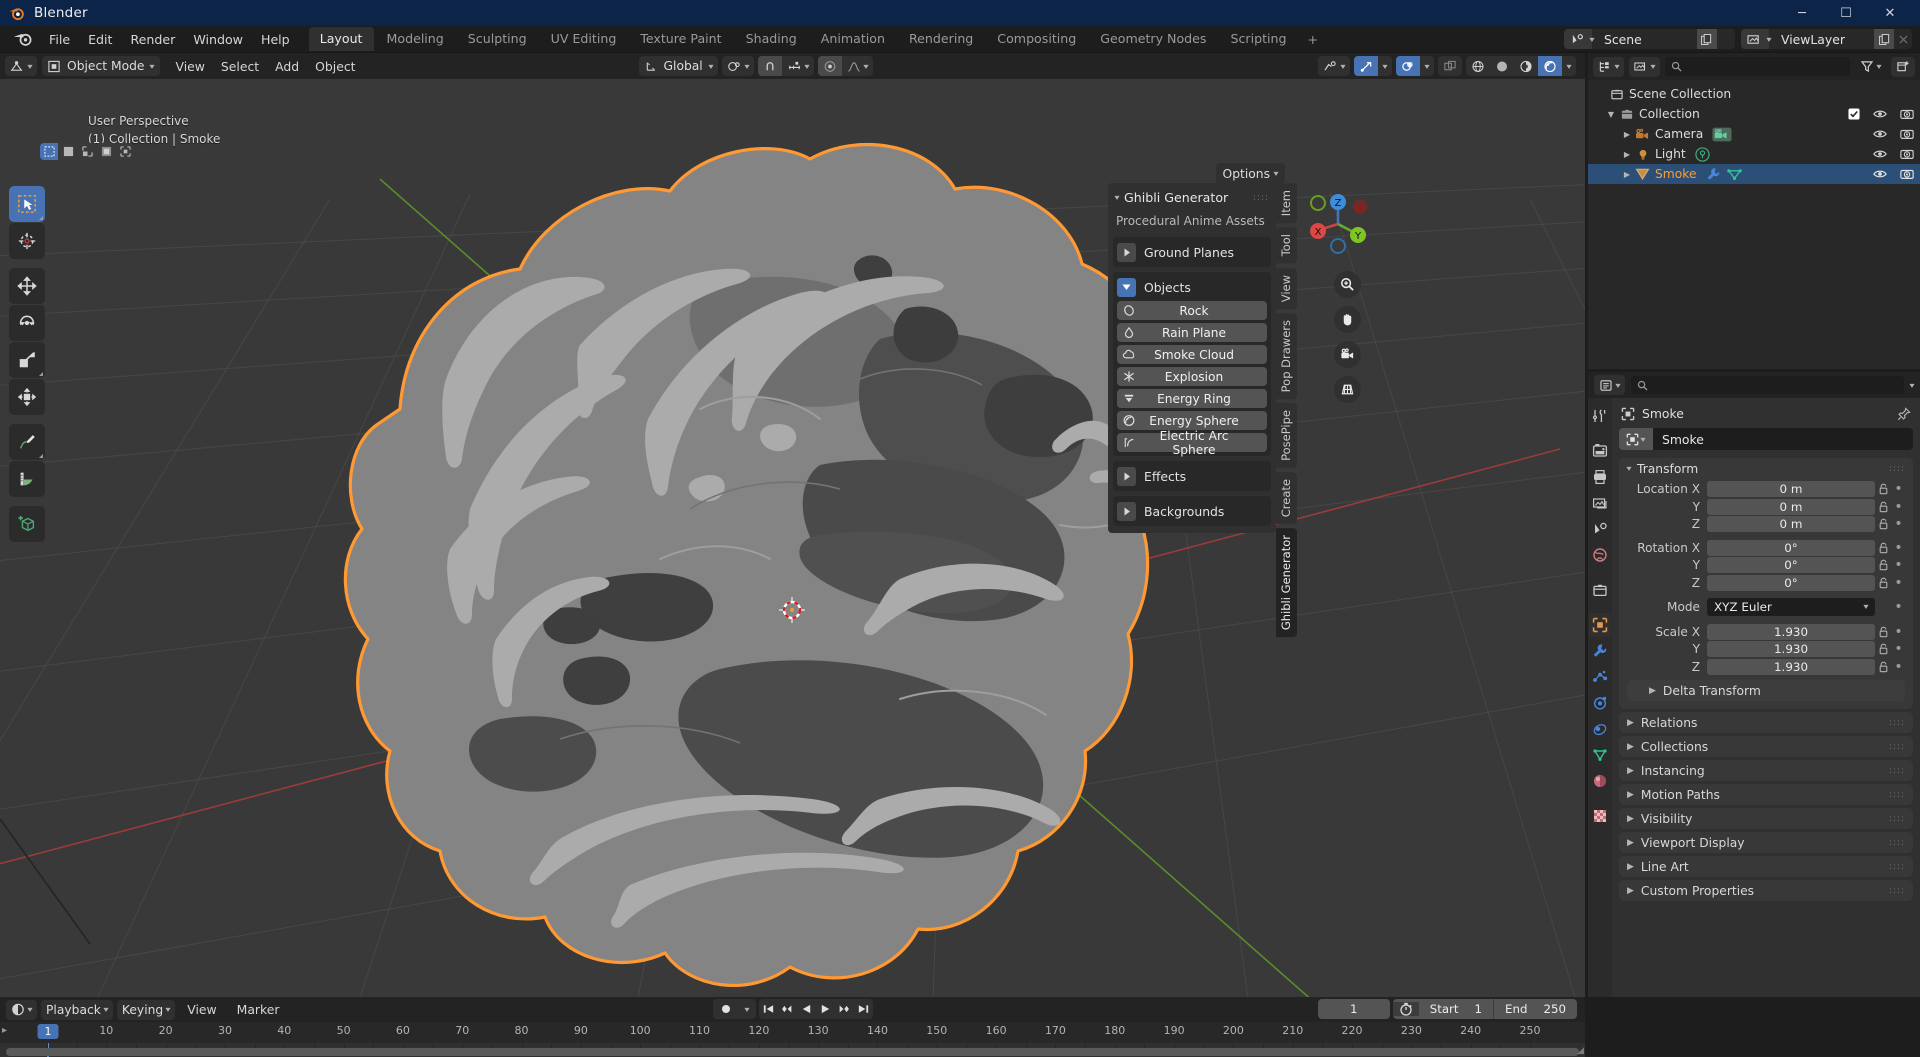 The image size is (1920, 1057). What do you see at coordinates (825, 1009) in the screenshot?
I see `play-icon` at bounding box center [825, 1009].